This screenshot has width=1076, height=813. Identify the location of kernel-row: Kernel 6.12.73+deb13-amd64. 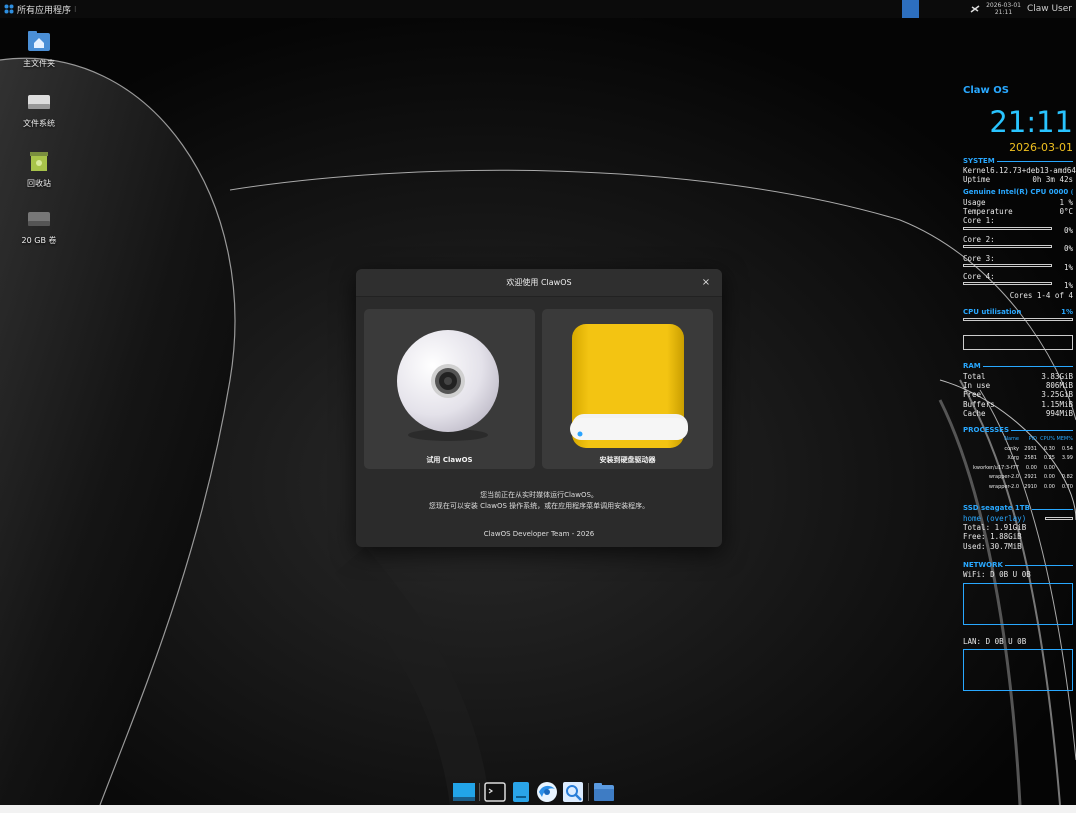
(1019, 170).